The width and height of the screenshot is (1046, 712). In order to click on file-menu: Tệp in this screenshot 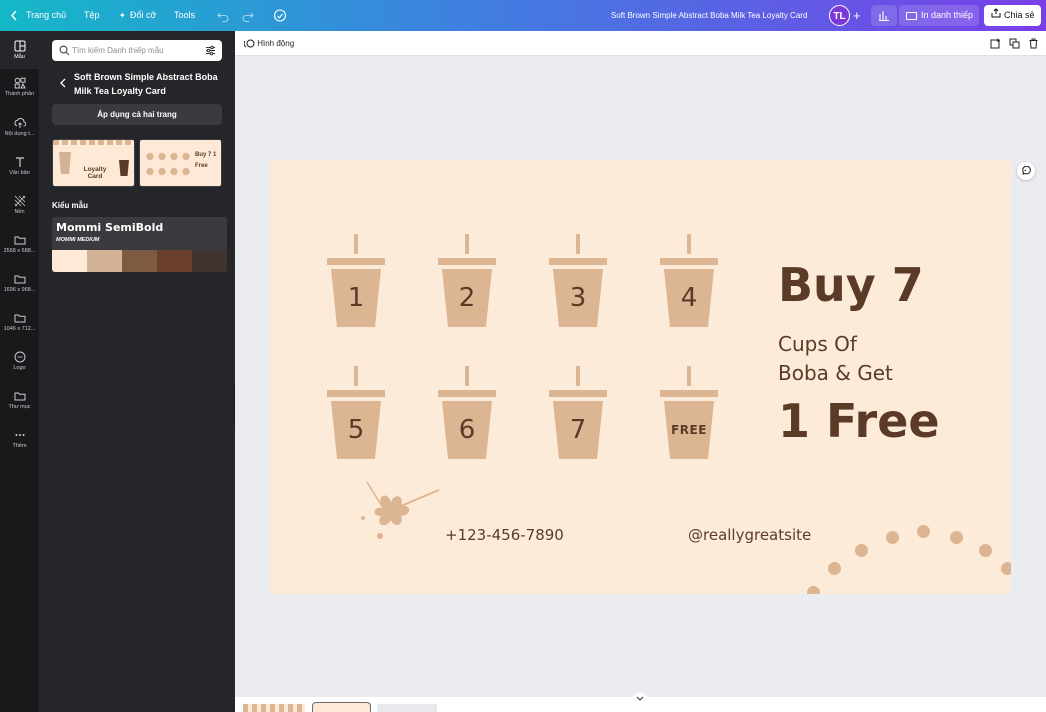, I will do `click(92, 15)`.